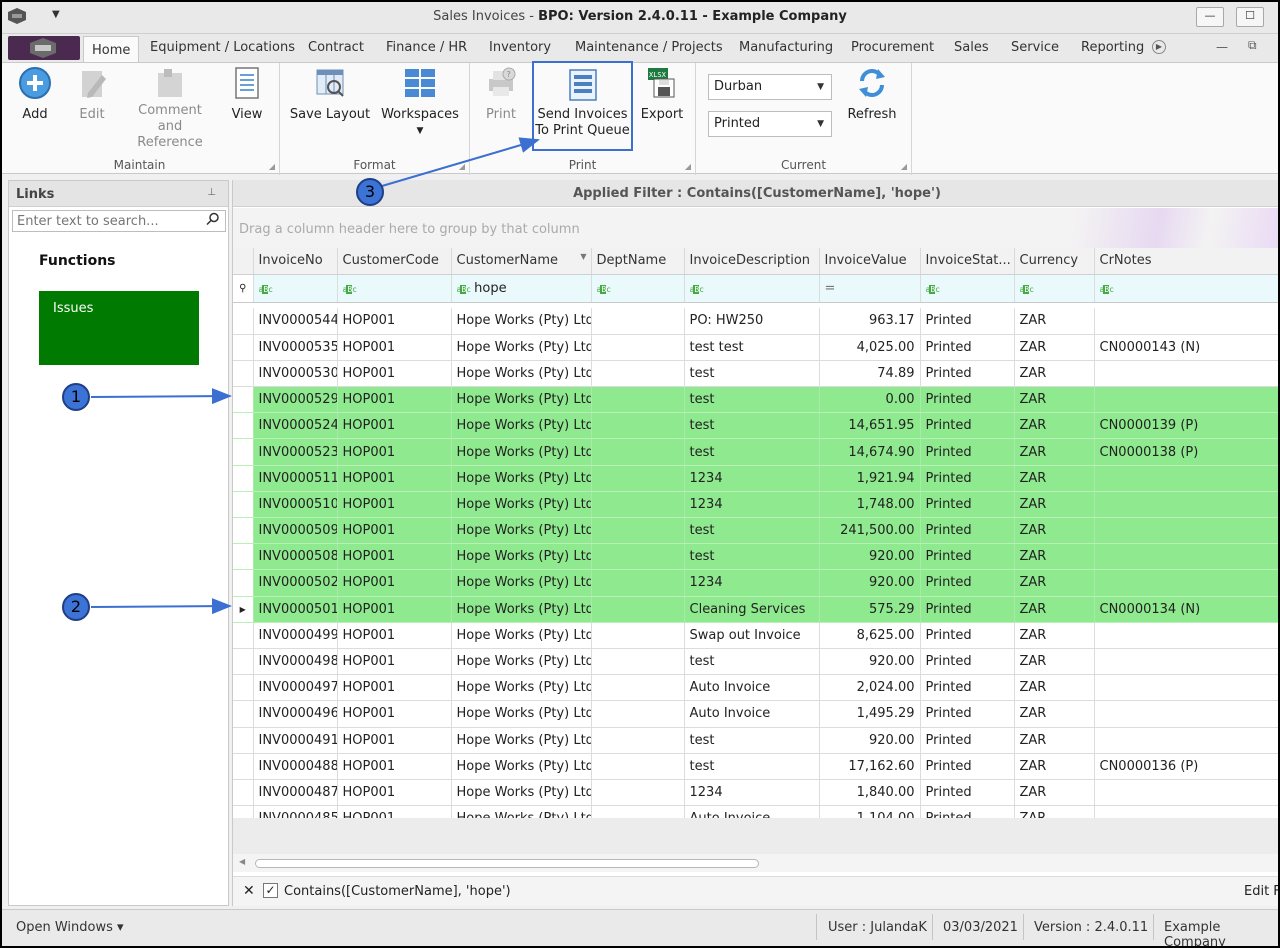 This screenshot has height=948, width=1280. I want to click on tab-manufacturing: Manufacturing, so click(786, 50).